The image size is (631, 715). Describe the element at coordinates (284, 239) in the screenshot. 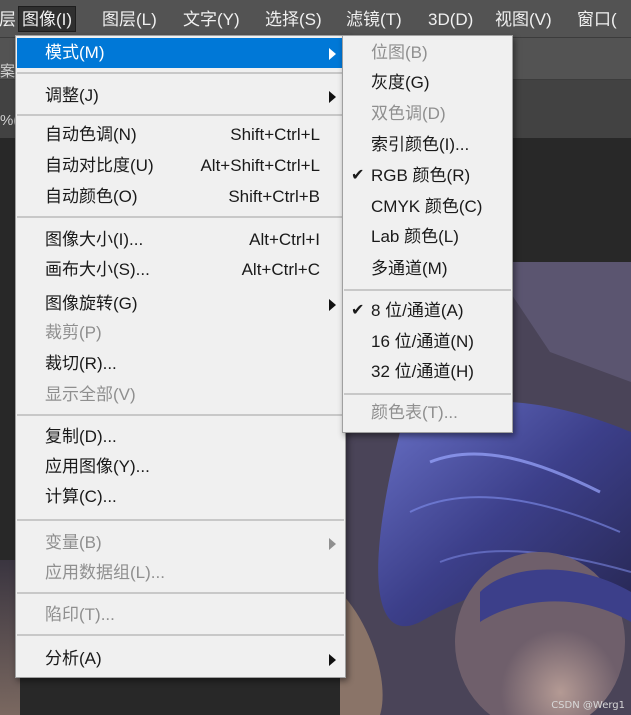

I see `menu-item-shortcut: Alt+Ctrl+I` at that location.